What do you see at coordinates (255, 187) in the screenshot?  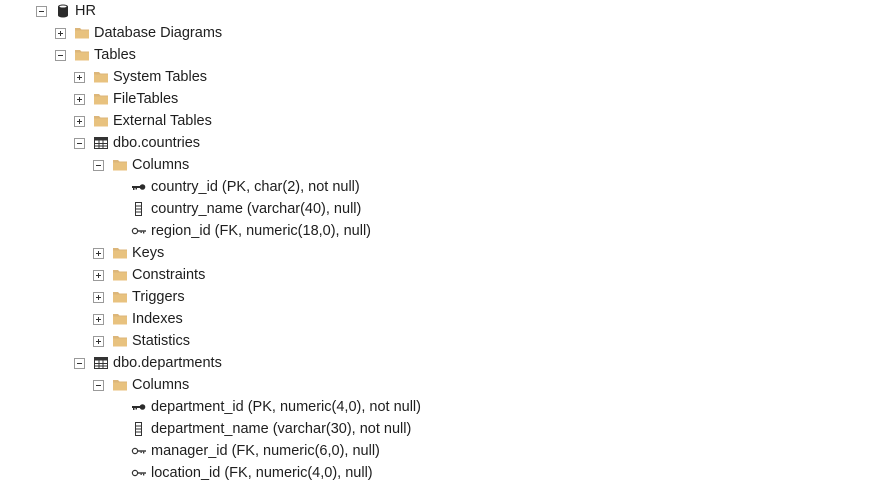 I see `node-label: country_id (PK, char(2), not null)` at bounding box center [255, 187].